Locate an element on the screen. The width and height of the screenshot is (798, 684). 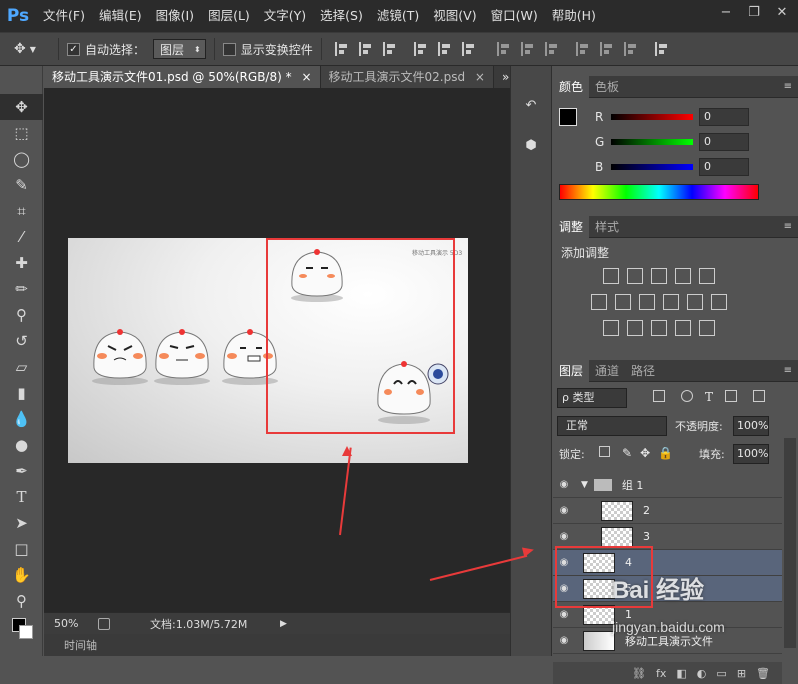
dodge-tool-icon: ● is located at coordinates (21, 445).